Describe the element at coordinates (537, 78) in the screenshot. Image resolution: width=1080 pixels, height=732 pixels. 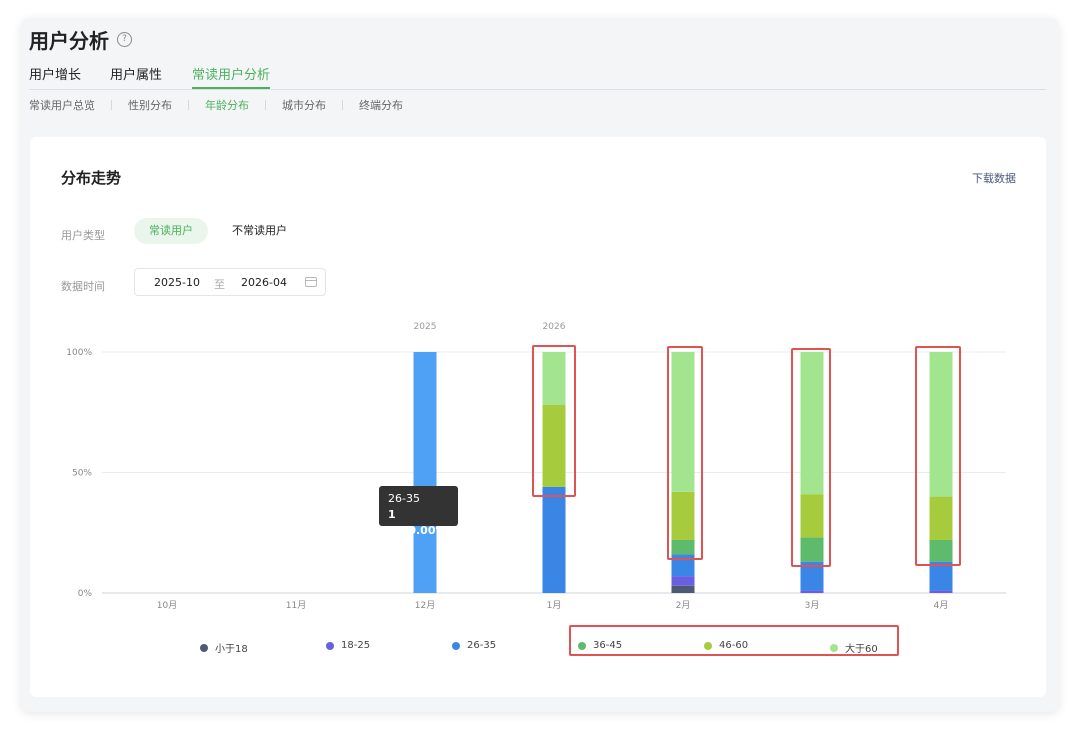
I see `main-tabs: 用户增长 用户属性 常读用户分析` at that location.